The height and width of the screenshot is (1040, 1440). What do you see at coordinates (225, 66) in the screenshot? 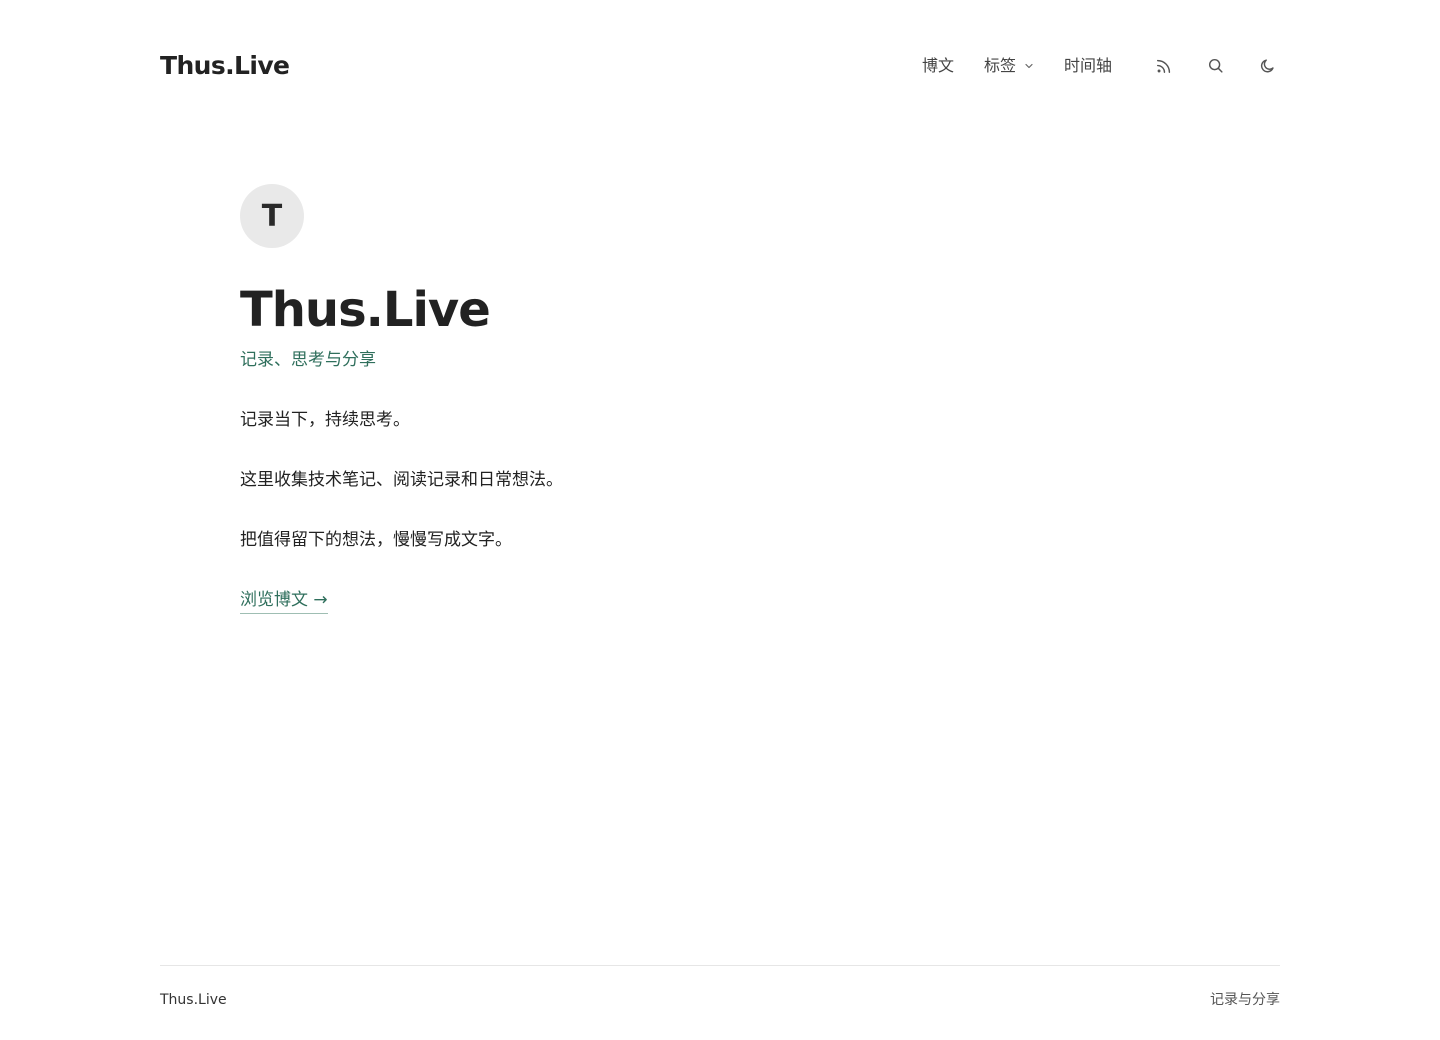
I see `brand-logo-link: Thus.Live` at bounding box center [225, 66].